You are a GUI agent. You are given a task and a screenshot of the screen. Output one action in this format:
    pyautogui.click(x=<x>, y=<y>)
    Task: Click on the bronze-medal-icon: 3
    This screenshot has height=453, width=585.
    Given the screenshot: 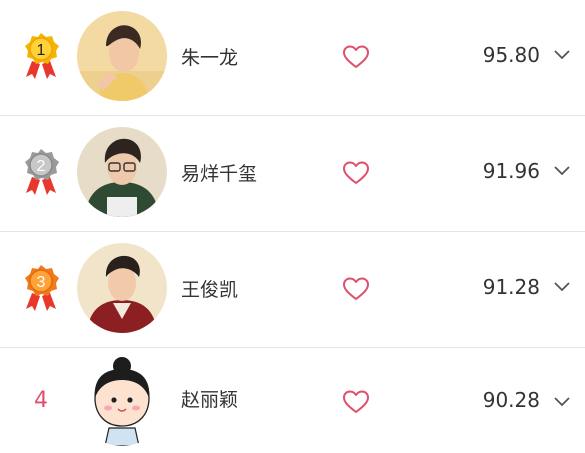 What is the action you would take?
    pyautogui.click(x=41, y=288)
    